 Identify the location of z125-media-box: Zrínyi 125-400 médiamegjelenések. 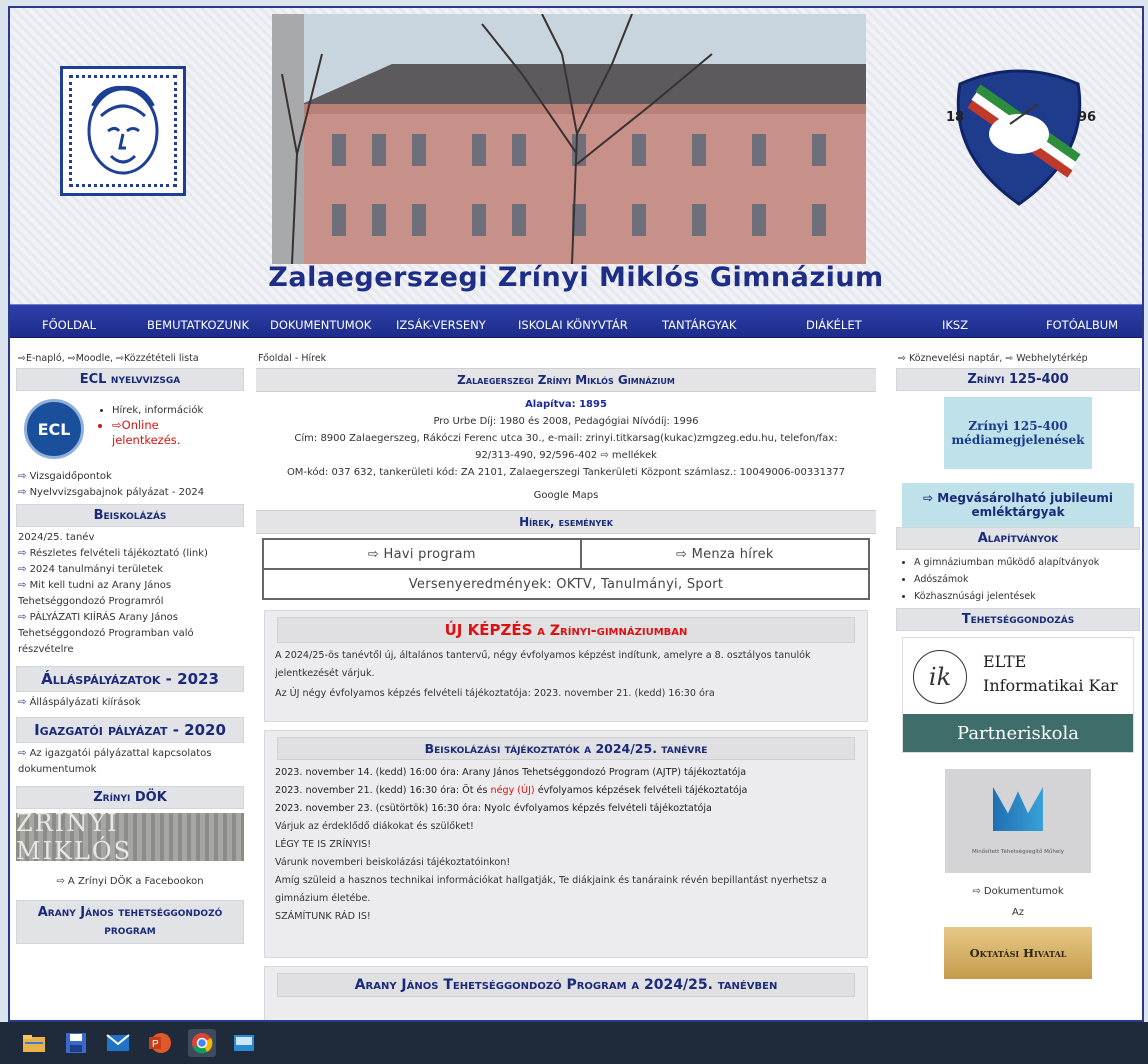
(1018, 433).